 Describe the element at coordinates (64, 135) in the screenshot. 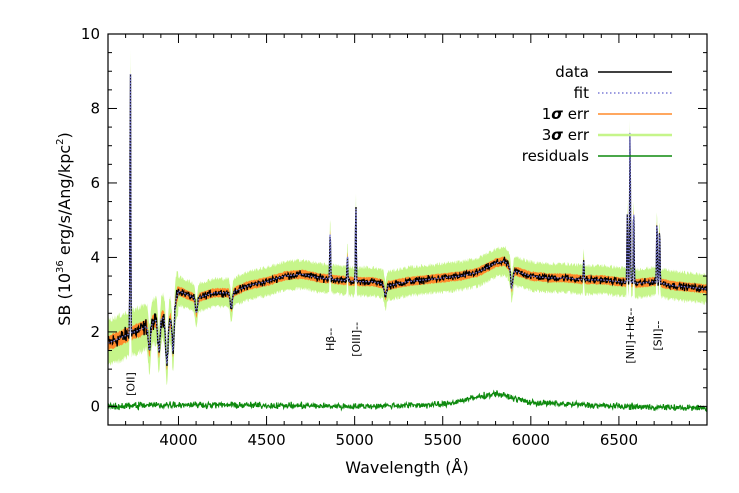

I see `y-axis-title-post: )` at that location.